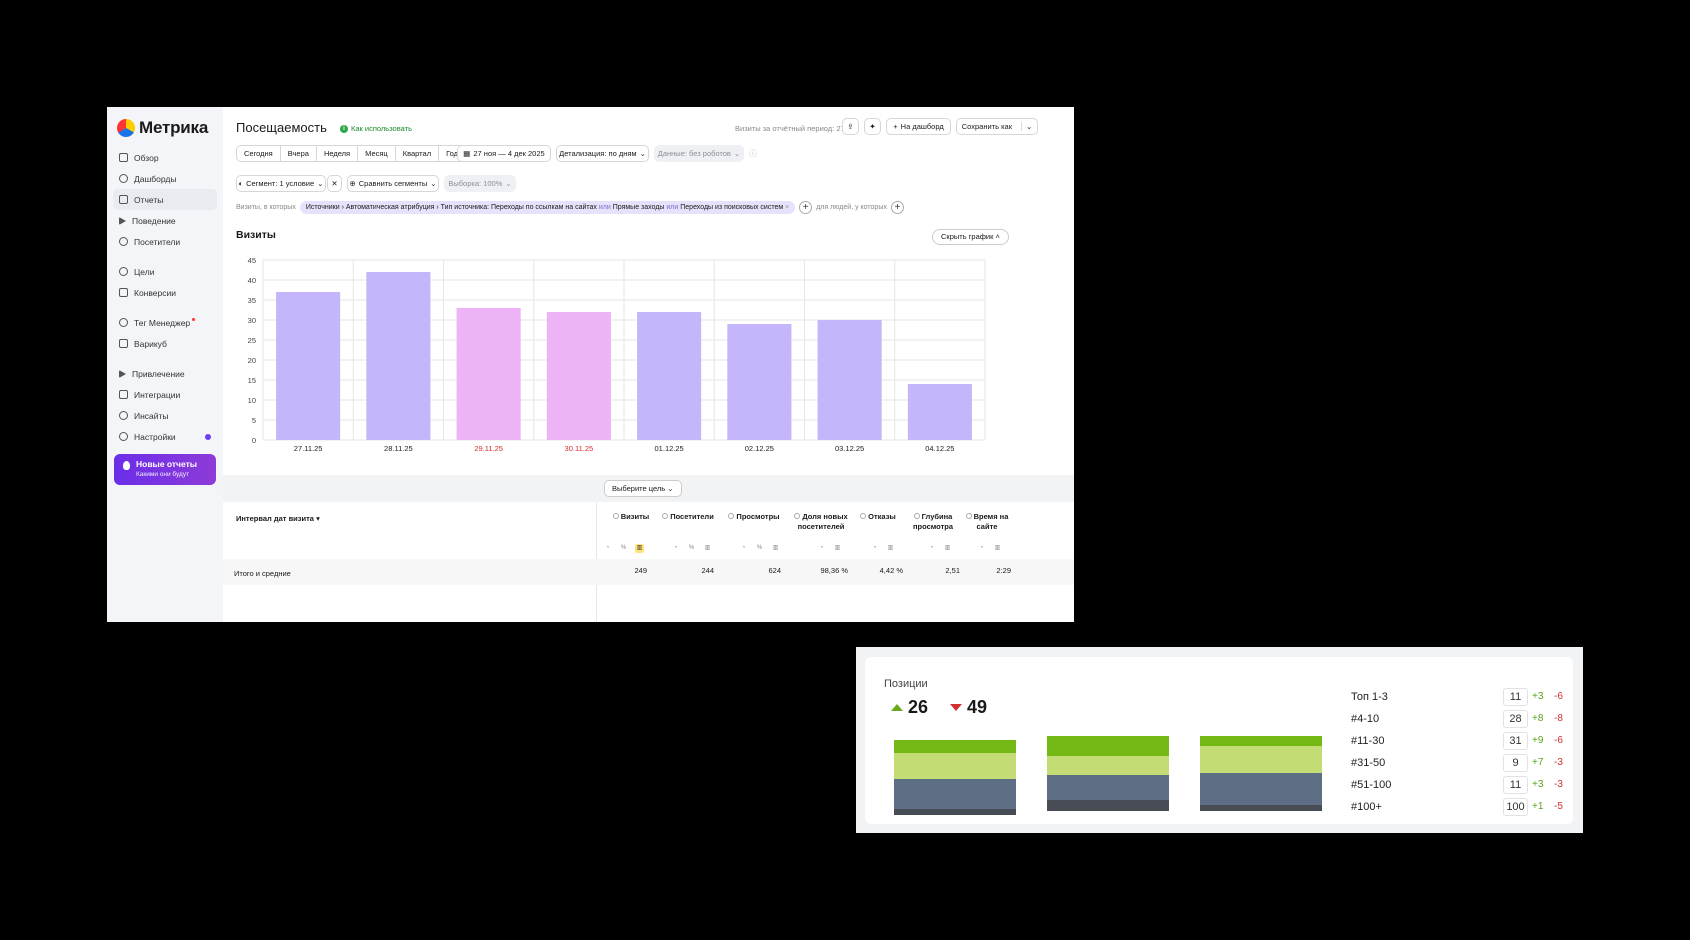 The height and width of the screenshot is (940, 1690). Describe the element at coordinates (1538, 806) in the screenshot. I see `row-up: +1` at that location.